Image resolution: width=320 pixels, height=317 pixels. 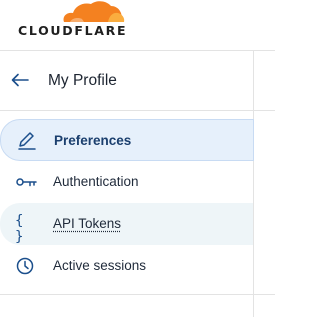 What do you see at coordinates (82, 80) in the screenshot?
I see `page-title: My Profile` at bounding box center [82, 80].